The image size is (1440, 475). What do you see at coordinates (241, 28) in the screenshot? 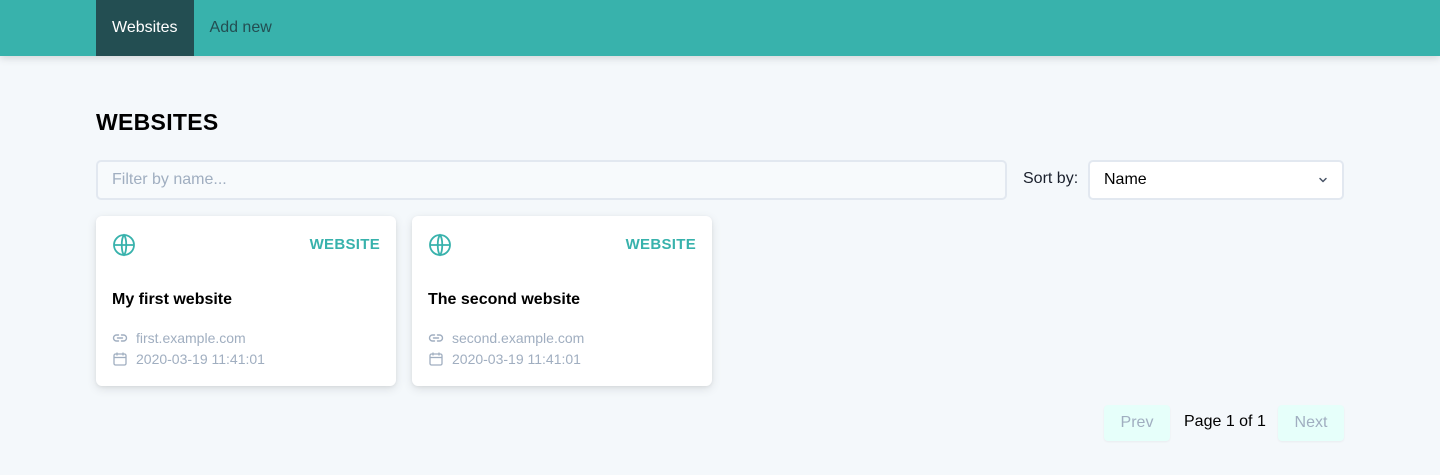
I see `nav-item-add-new: Add new` at bounding box center [241, 28].